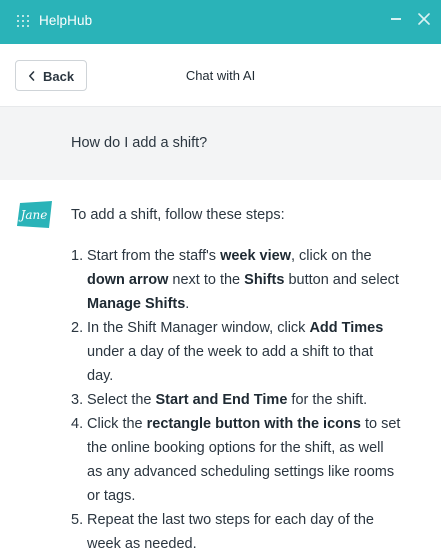 The height and width of the screenshot is (553, 441). I want to click on chat-title: Chat with AI, so click(220, 75).